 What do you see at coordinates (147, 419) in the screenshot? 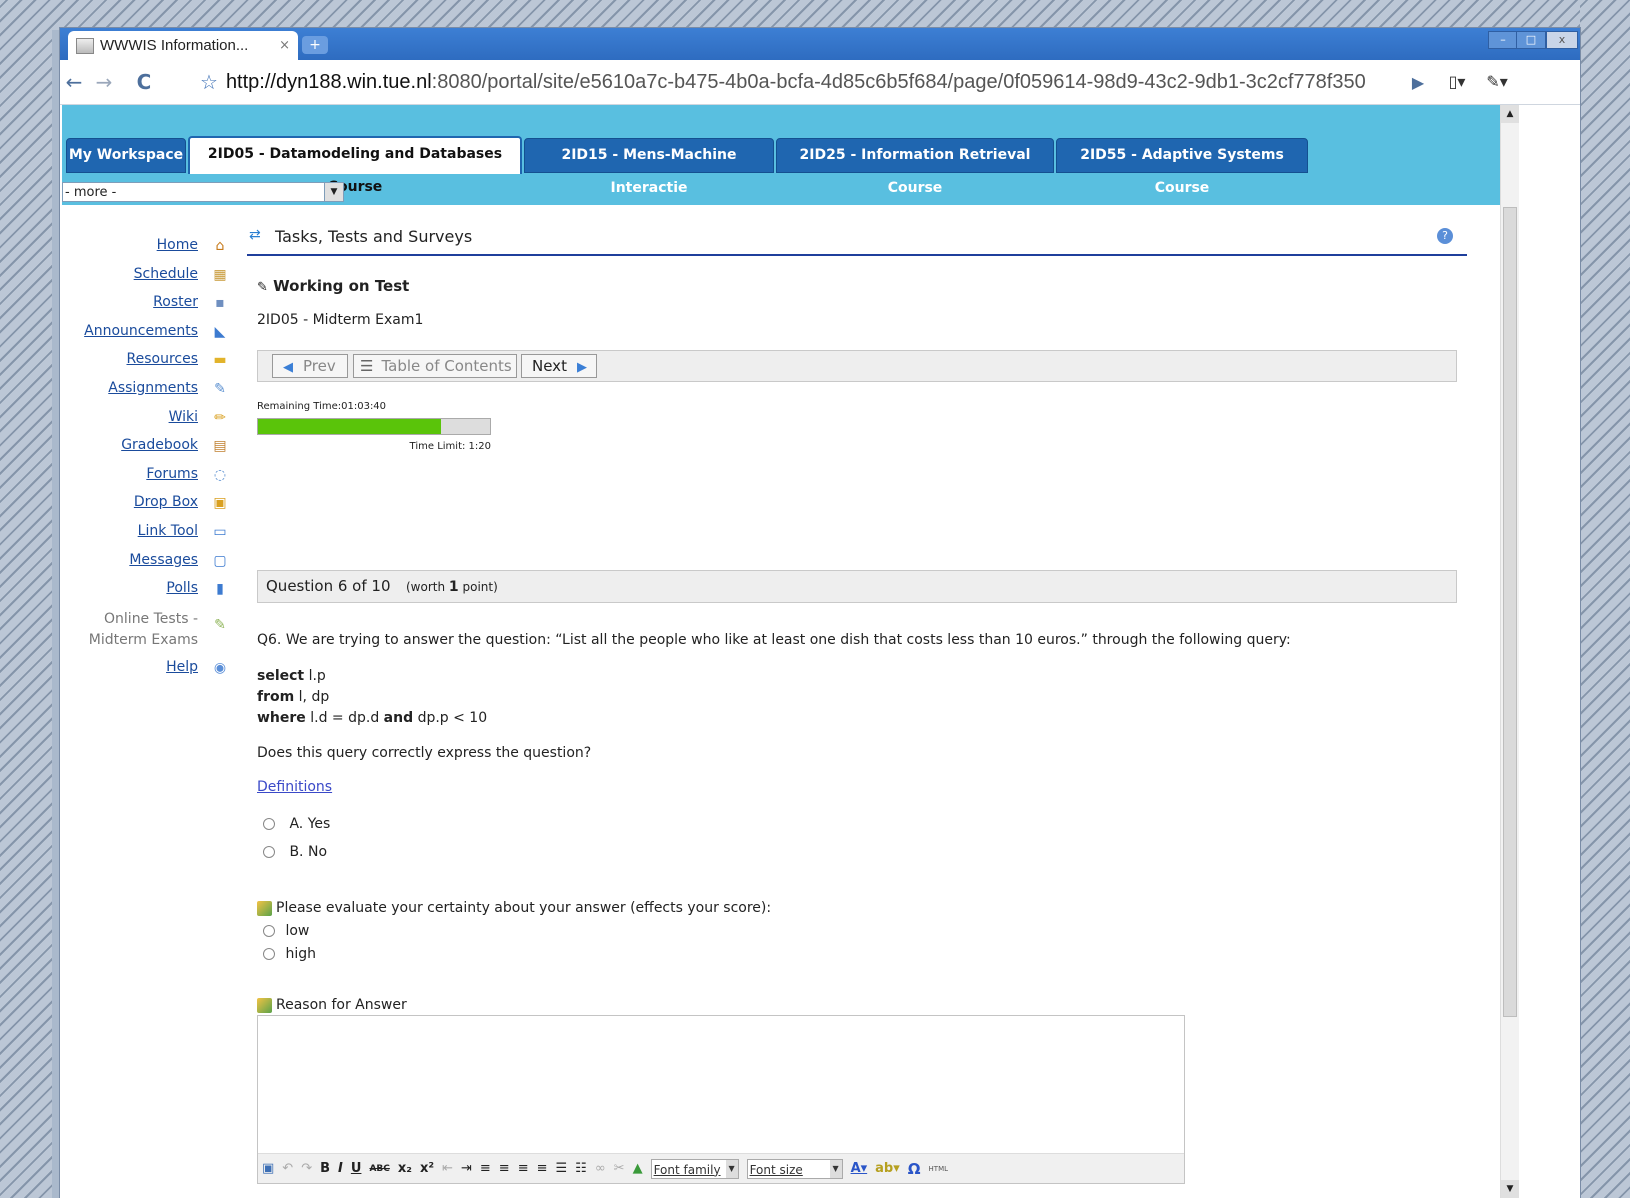
I see `tool-menu-item-wiki: Wiki ✏` at bounding box center [147, 419].